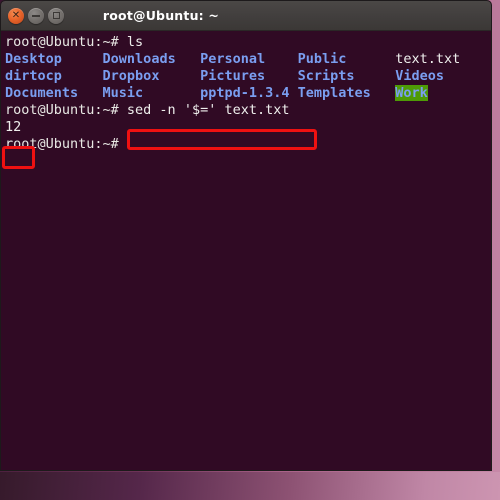  Describe the element at coordinates (334, 93) in the screenshot. I see `listing-item-templates: Templates` at that location.